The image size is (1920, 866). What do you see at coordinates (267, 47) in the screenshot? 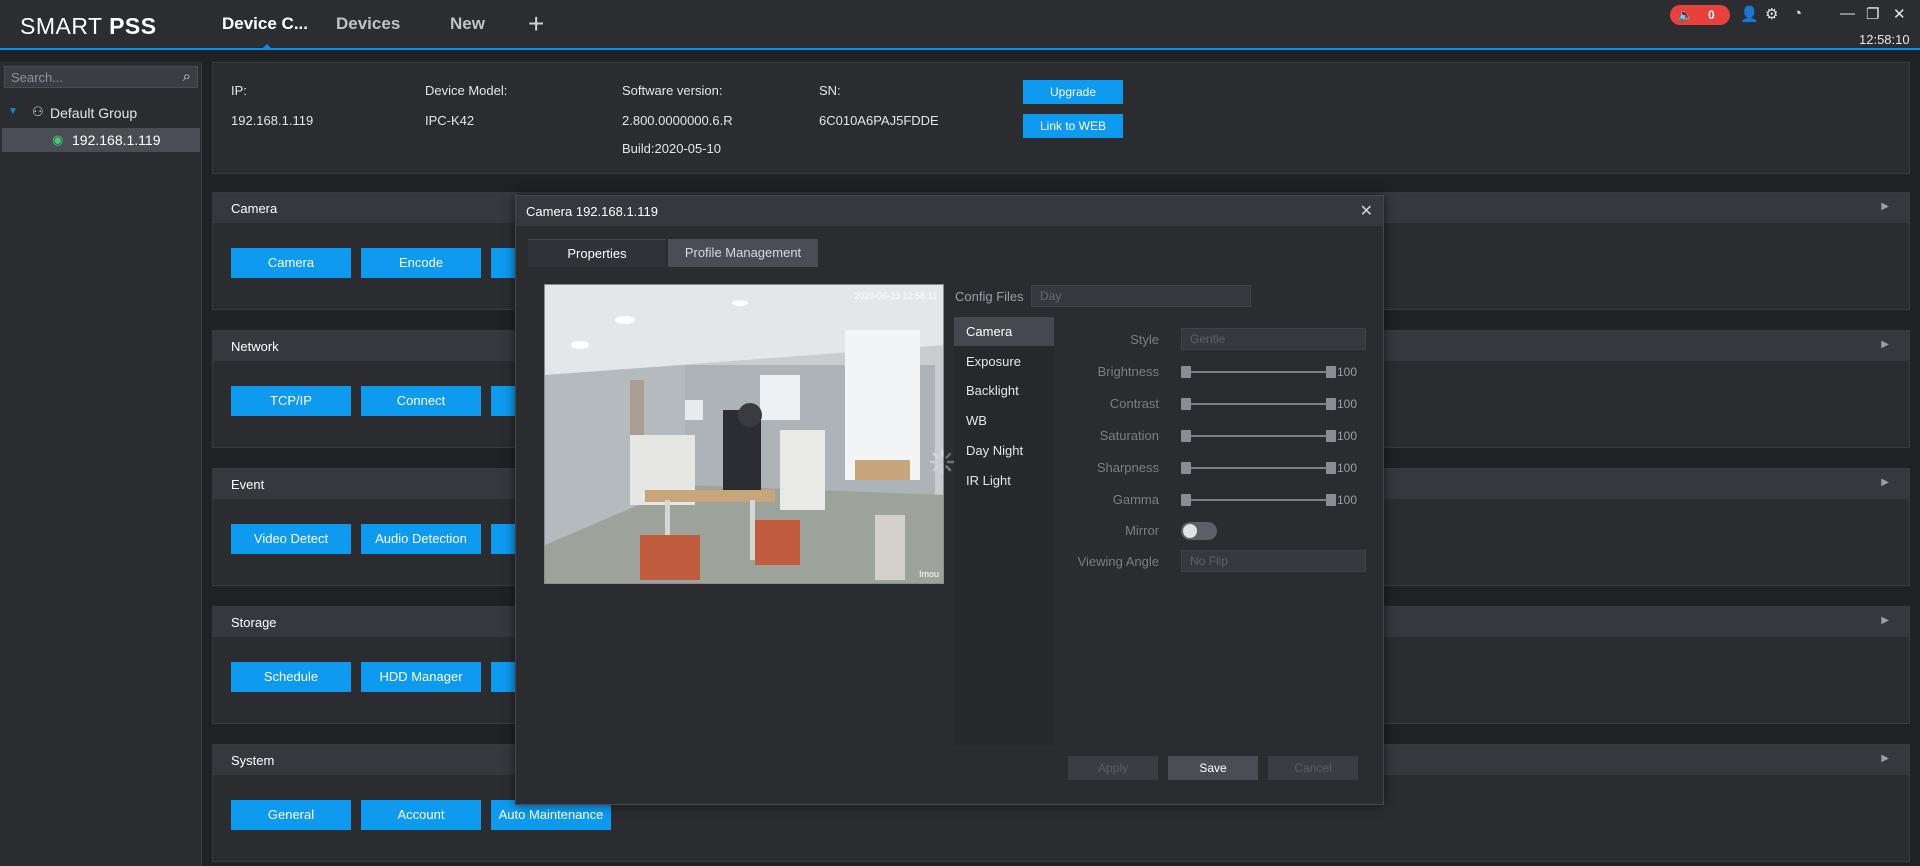
I see `active-tab-indicator` at bounding box center [267, 47].